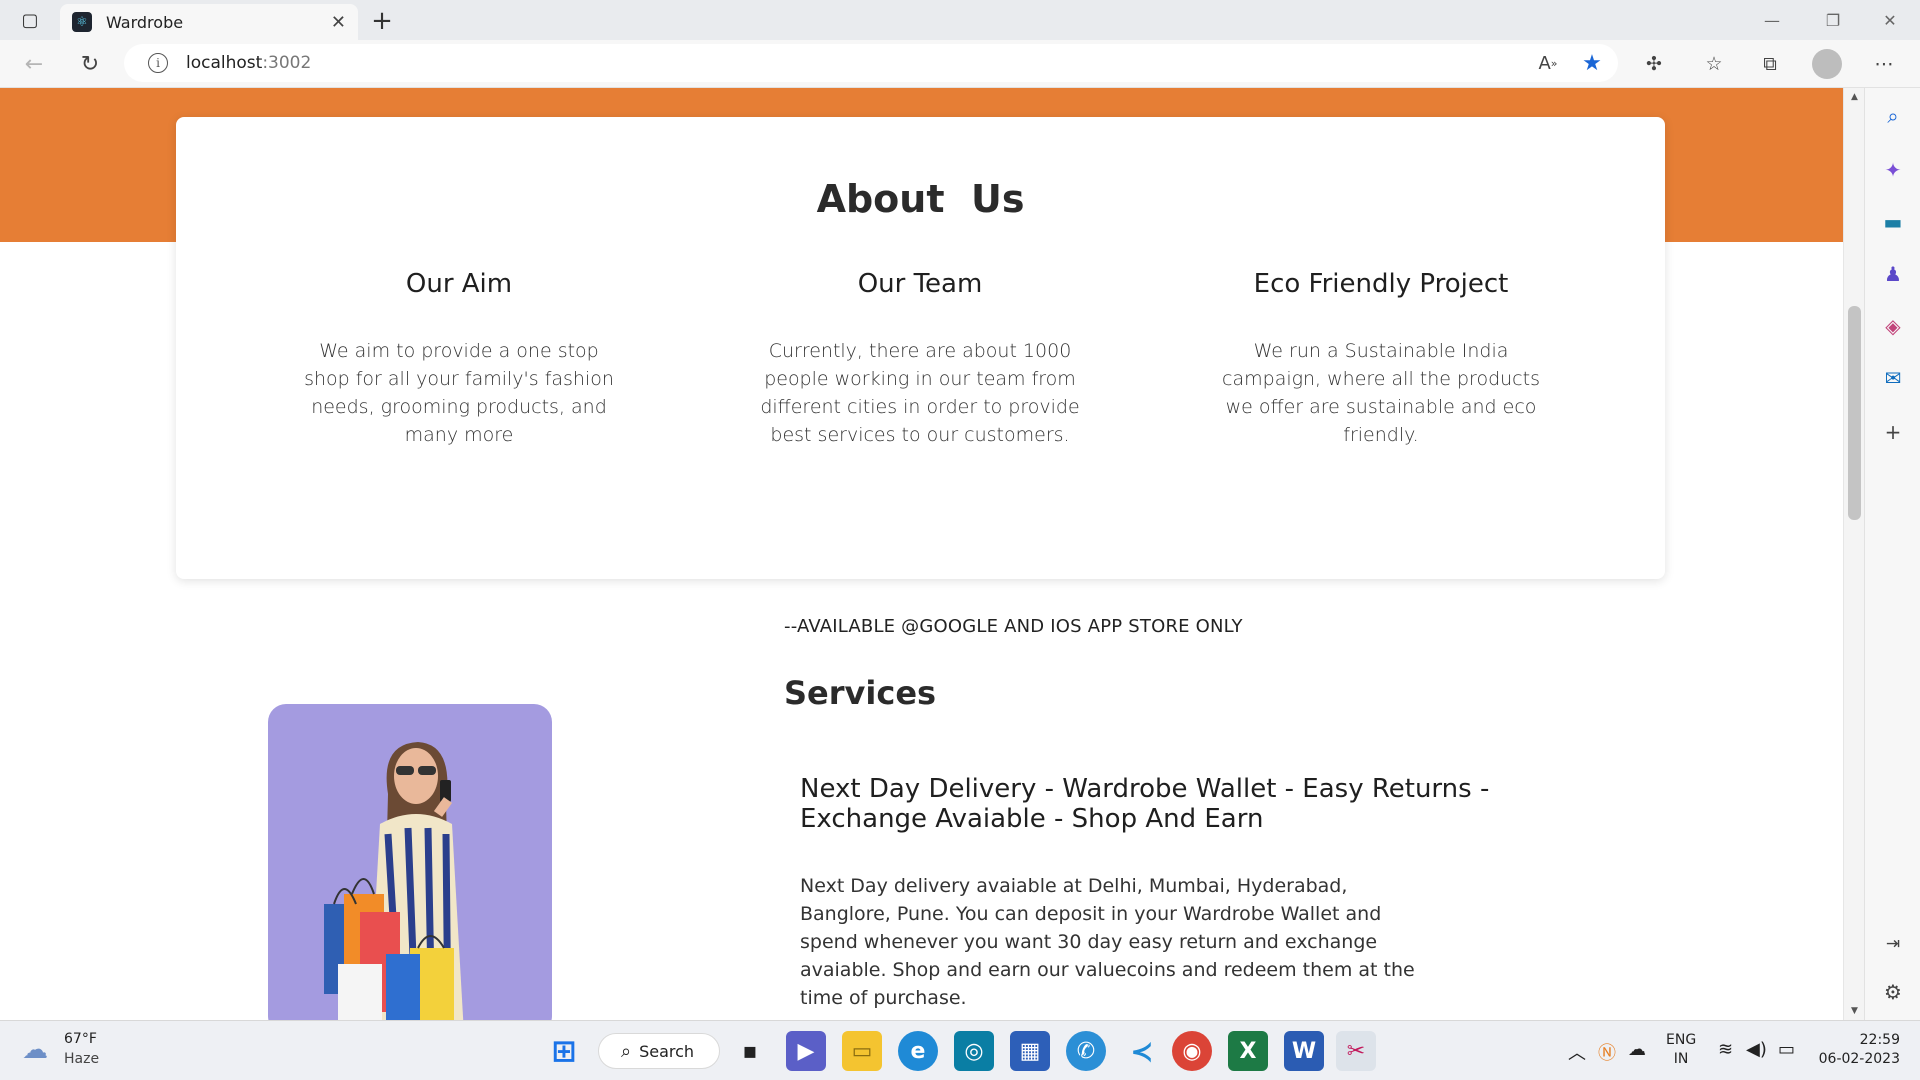 Image resolution: width=1920 pixels, height=1080 pixels. Describe the element at coordinates (81, 1059) in the screenshot. I see `weather-description: Haze` at that location.